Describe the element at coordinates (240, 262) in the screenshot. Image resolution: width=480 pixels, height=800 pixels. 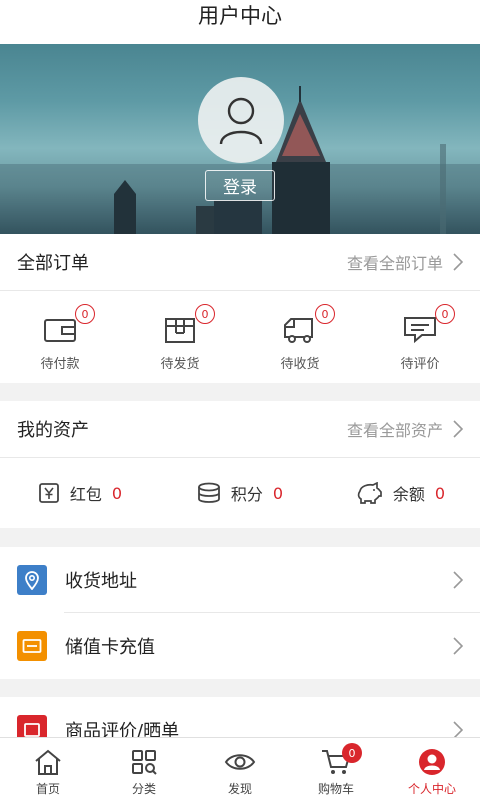
I see `orders-header: 全部订单 查看全部订单` at that location.